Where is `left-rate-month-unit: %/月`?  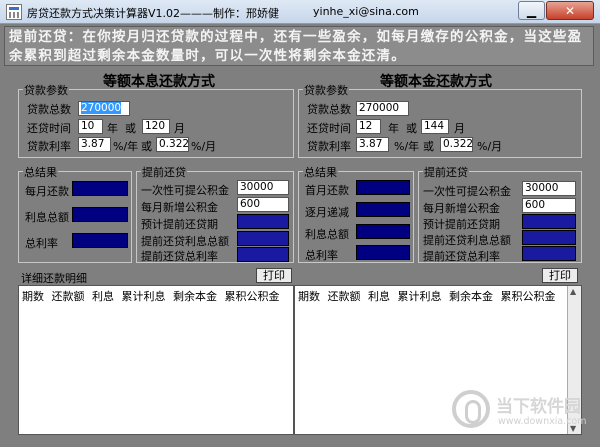
left-rate-month-unit: %/月 is located at coordinates (204, 146).